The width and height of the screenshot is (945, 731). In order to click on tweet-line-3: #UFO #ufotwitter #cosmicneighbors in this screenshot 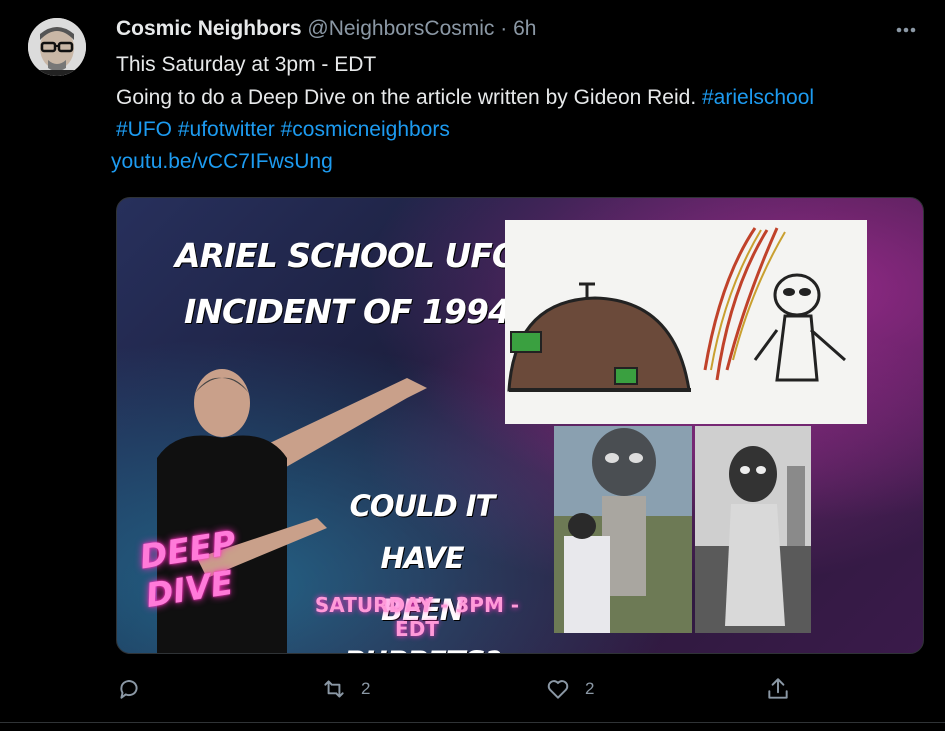, I will do `click(521, 130)`.